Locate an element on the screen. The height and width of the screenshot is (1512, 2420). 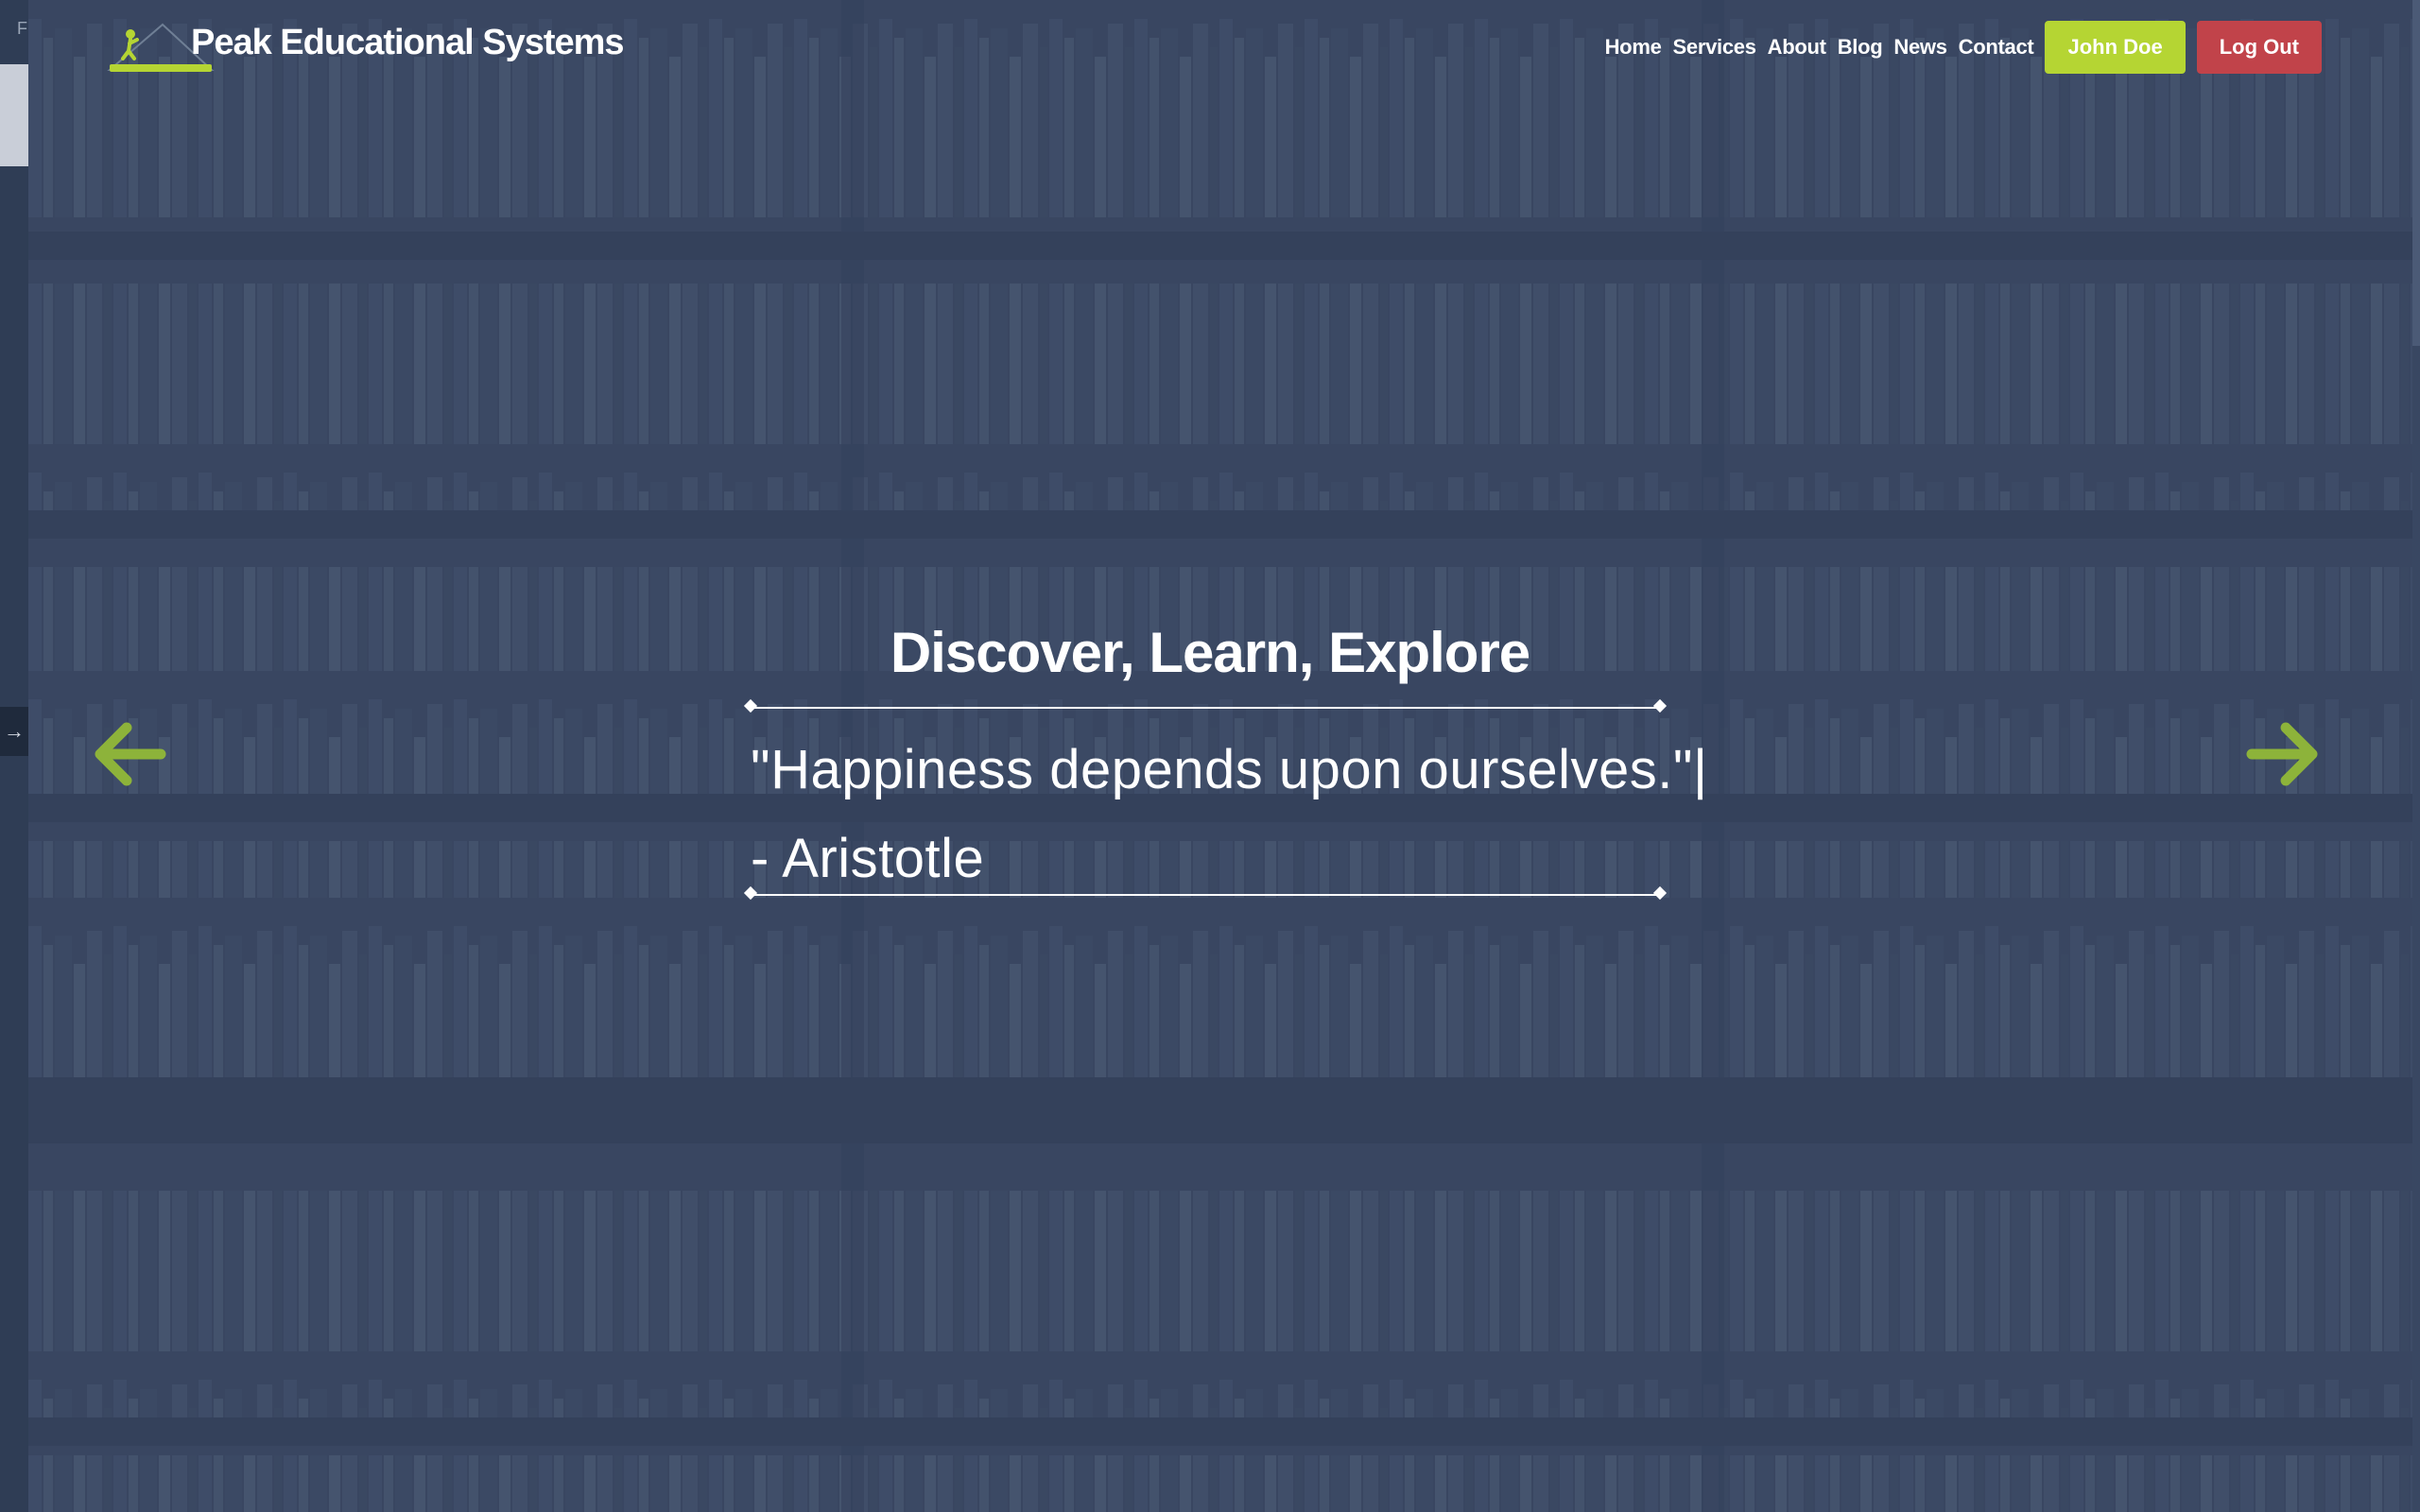
logout-button: Log Out is located at coordinates (2259, 47).